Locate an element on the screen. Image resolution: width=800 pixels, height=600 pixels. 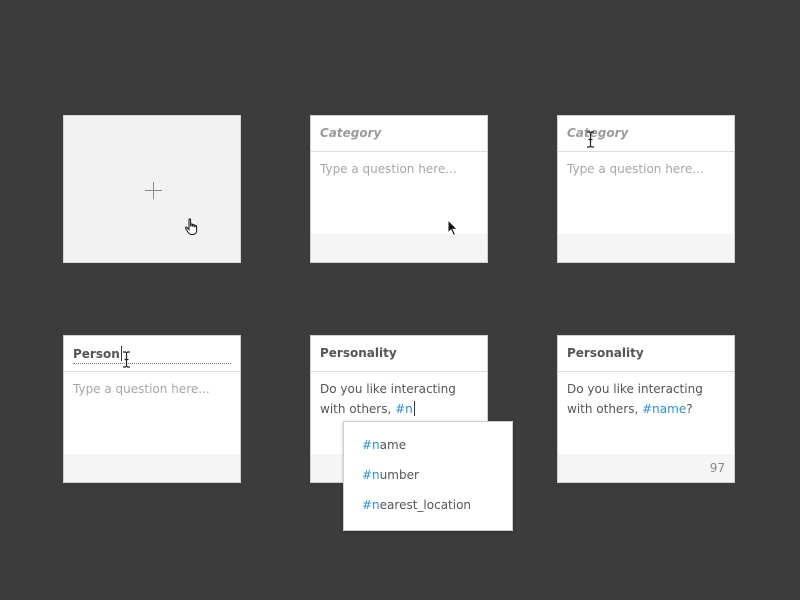
question-text: Do you like interacting with others, is located at coordinates (388, 399).